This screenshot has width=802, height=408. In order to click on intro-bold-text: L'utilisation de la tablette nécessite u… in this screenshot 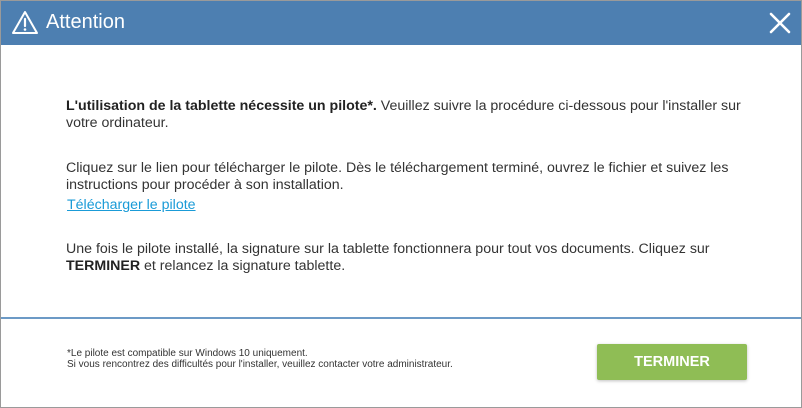, I will do `click(221, 106)`.